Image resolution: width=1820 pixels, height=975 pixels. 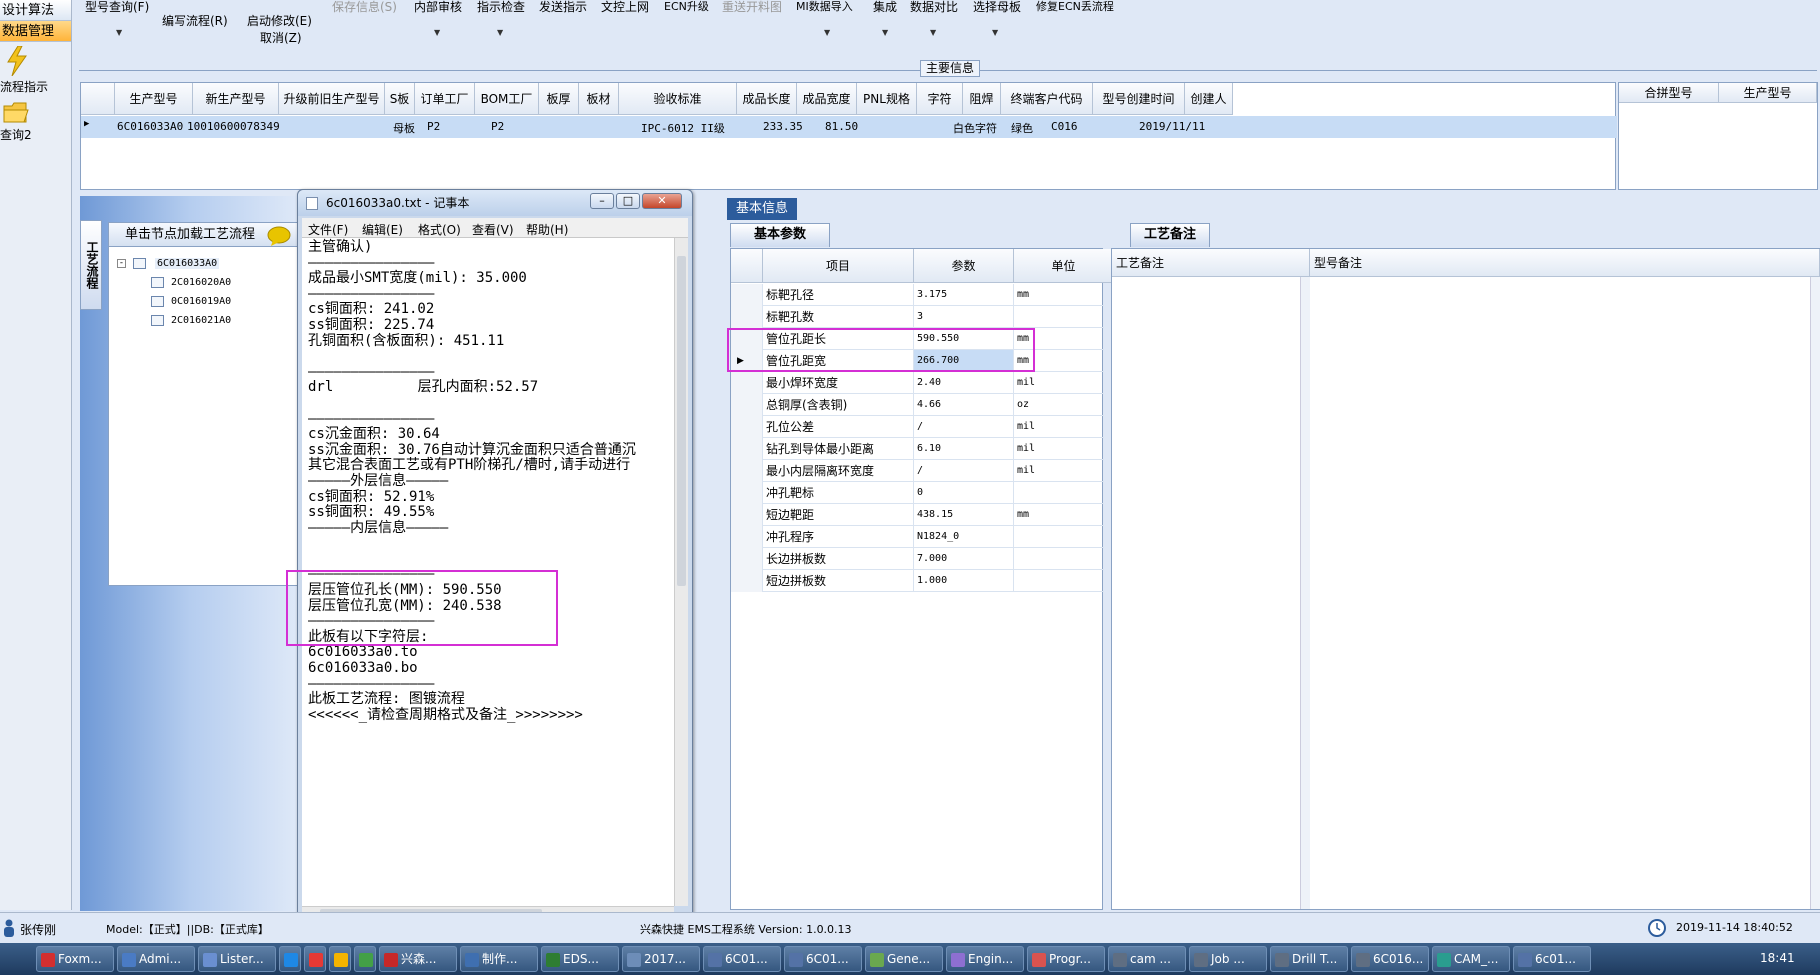 What do you see at coordinates (934, 7) in the screenshot?
I see `data-compare-button: 数据对比` at bounding box center [934, 7].